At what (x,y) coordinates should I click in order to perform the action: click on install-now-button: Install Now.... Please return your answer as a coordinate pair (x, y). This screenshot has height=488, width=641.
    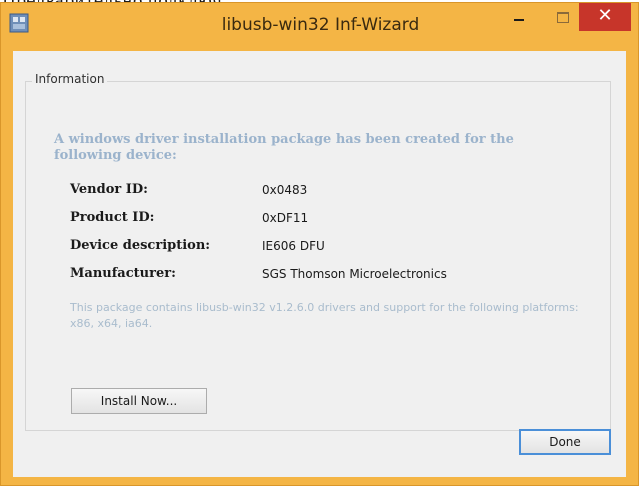
    Looking at the image, I should click on (139, 401).